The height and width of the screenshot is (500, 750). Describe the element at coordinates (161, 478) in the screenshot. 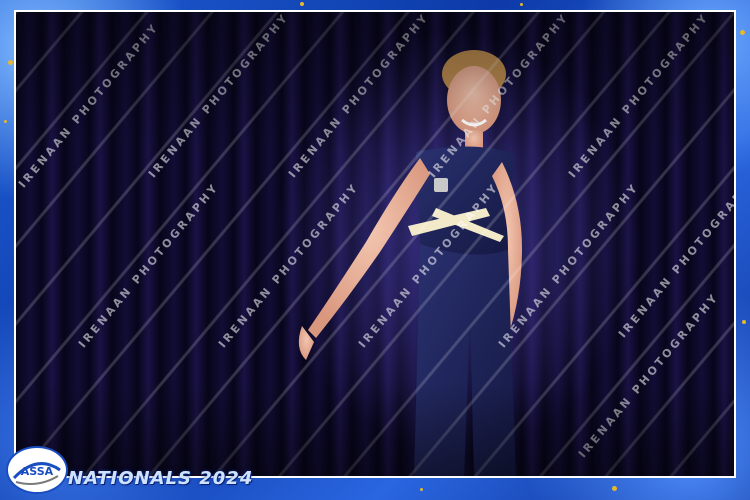

I see `event-title: NATIONALS 2024` at that location.